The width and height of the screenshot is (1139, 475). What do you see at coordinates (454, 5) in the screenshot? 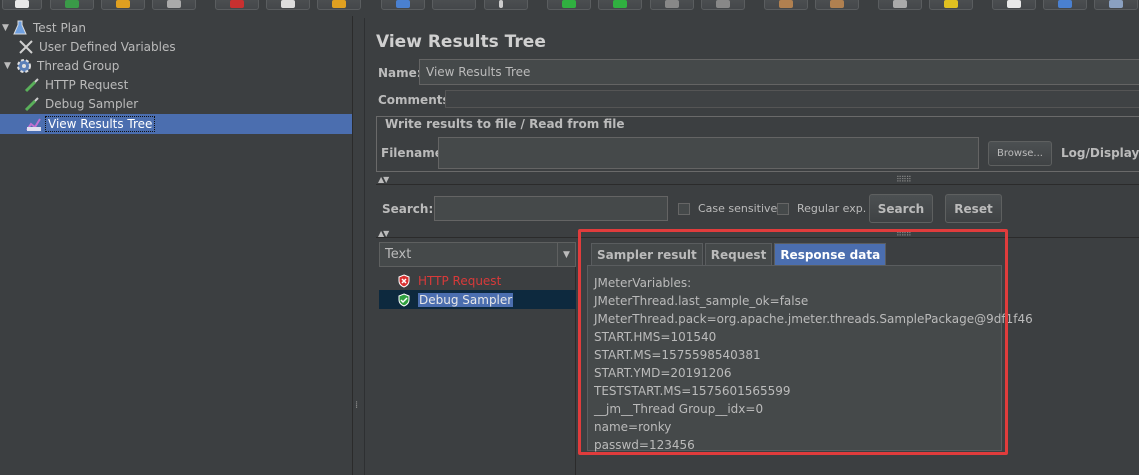
I see `collapse-button` at bounding box center [454, 5].